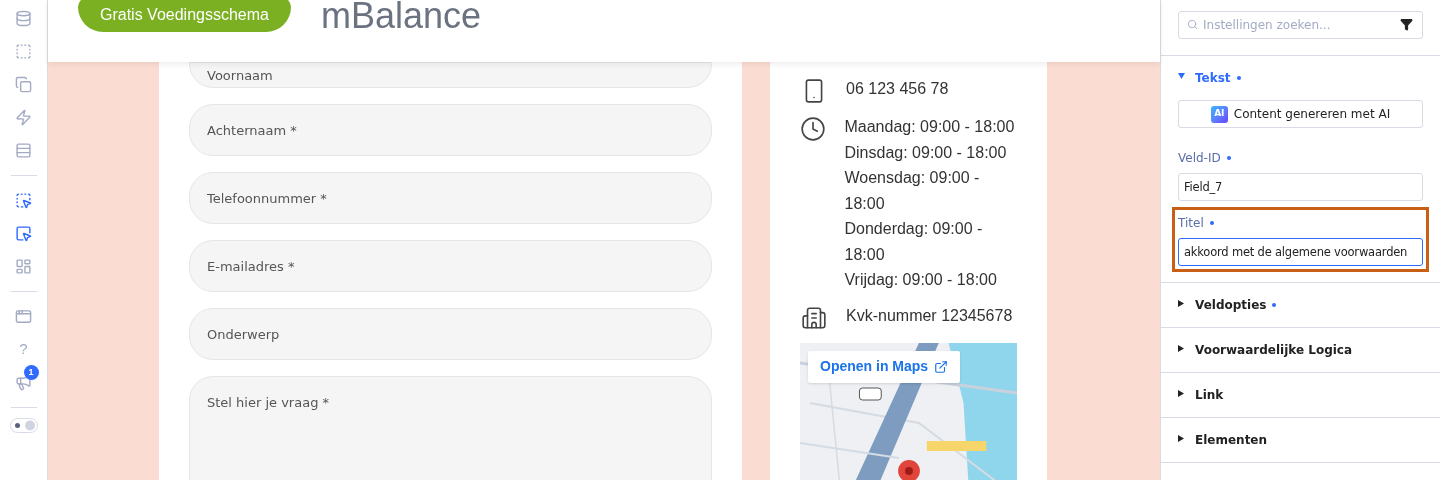  I want to click on lightning-icon, so click(23, 117).